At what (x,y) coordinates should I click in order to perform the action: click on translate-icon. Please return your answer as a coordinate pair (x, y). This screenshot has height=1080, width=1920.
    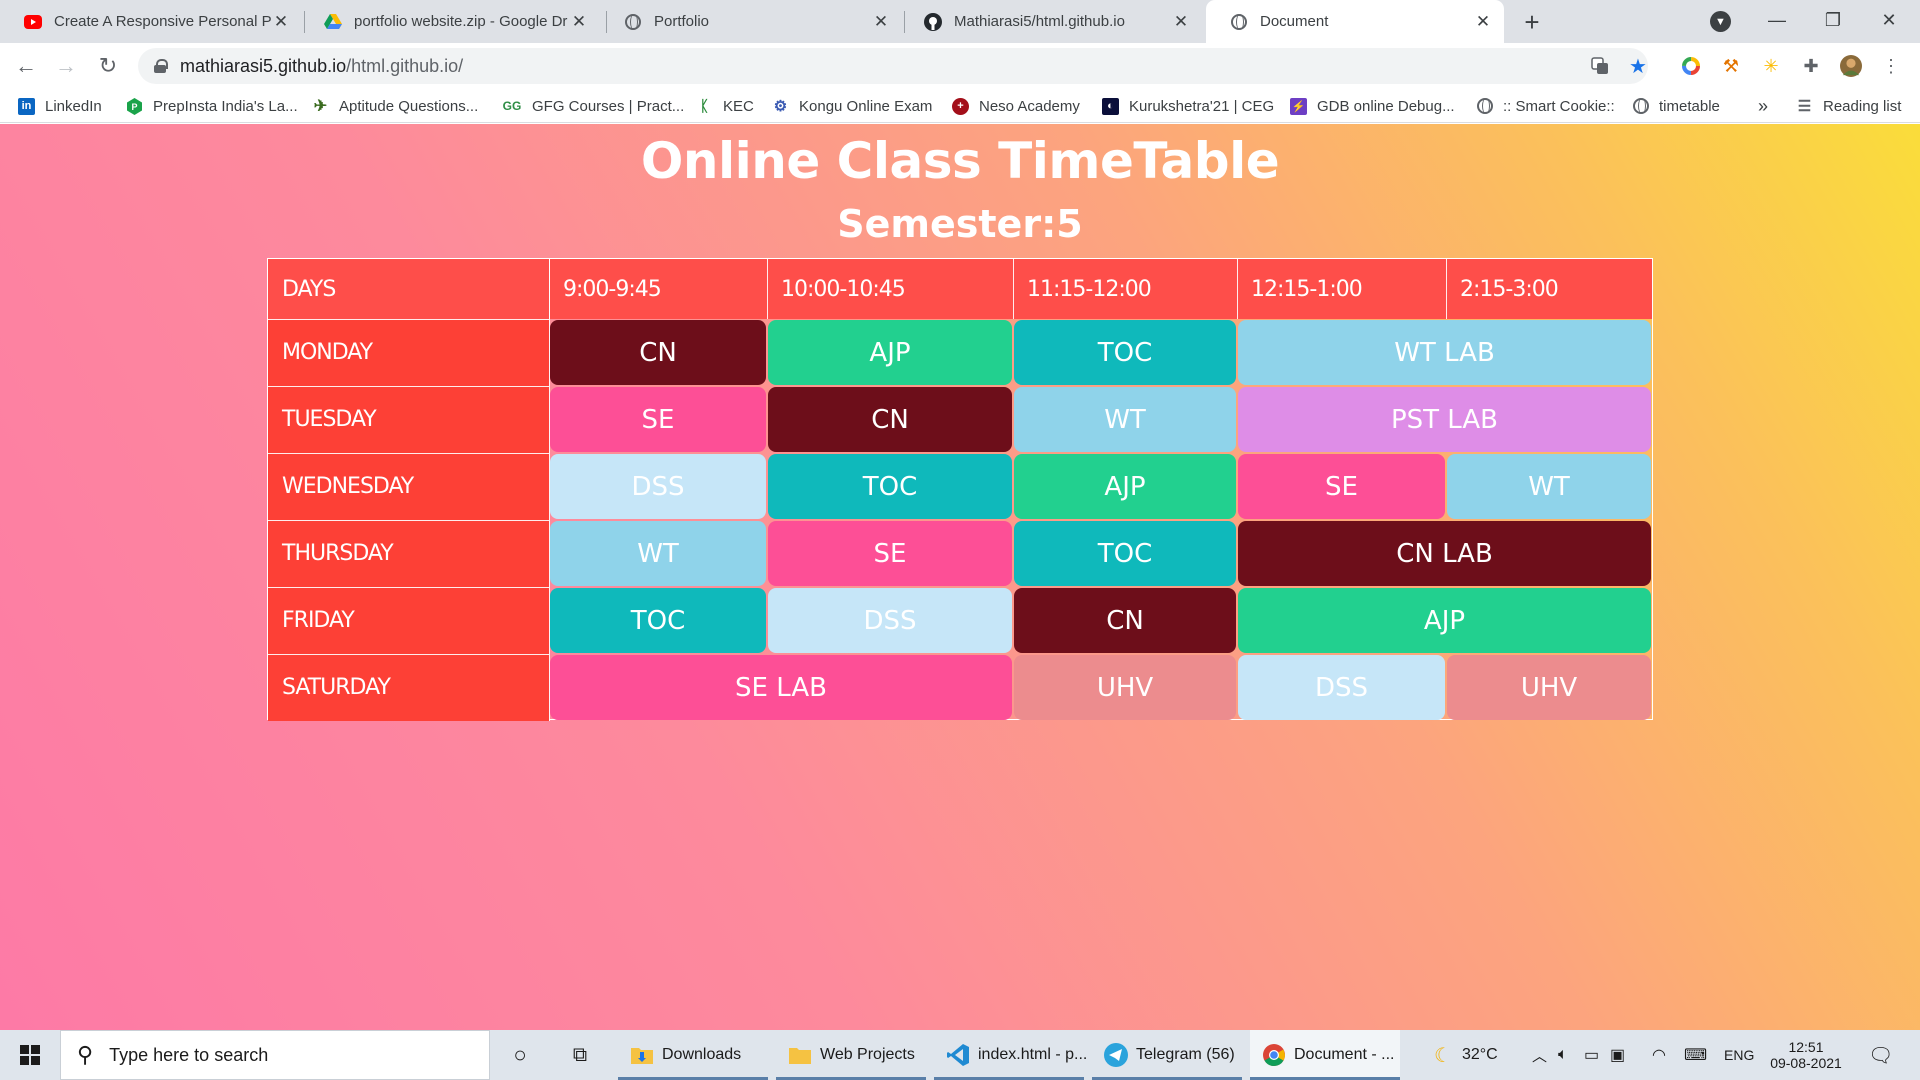
    Looking at the image, I should click on (1600, 66).